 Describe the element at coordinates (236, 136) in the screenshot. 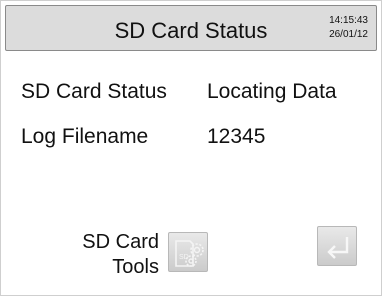

I see `log-filename-value: 12345` at that location.